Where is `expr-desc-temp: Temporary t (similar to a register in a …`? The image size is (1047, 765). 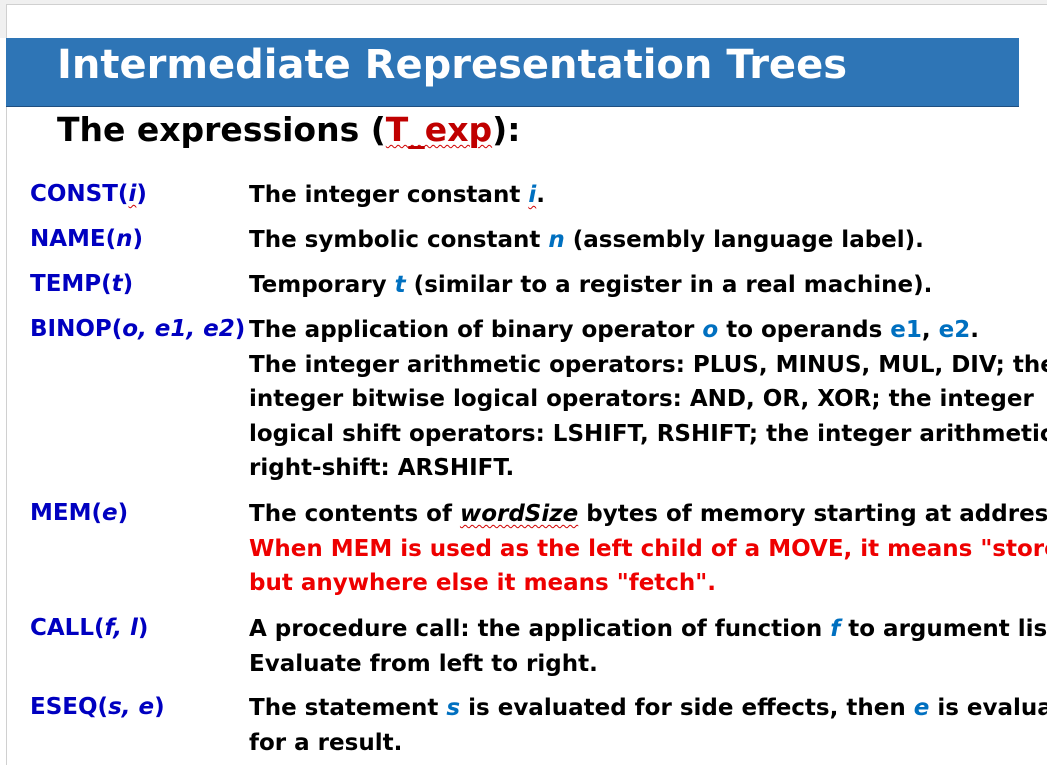
expr-desc-temp: Temporary t (similar to a register in a … is located at coordinates (591, 285).